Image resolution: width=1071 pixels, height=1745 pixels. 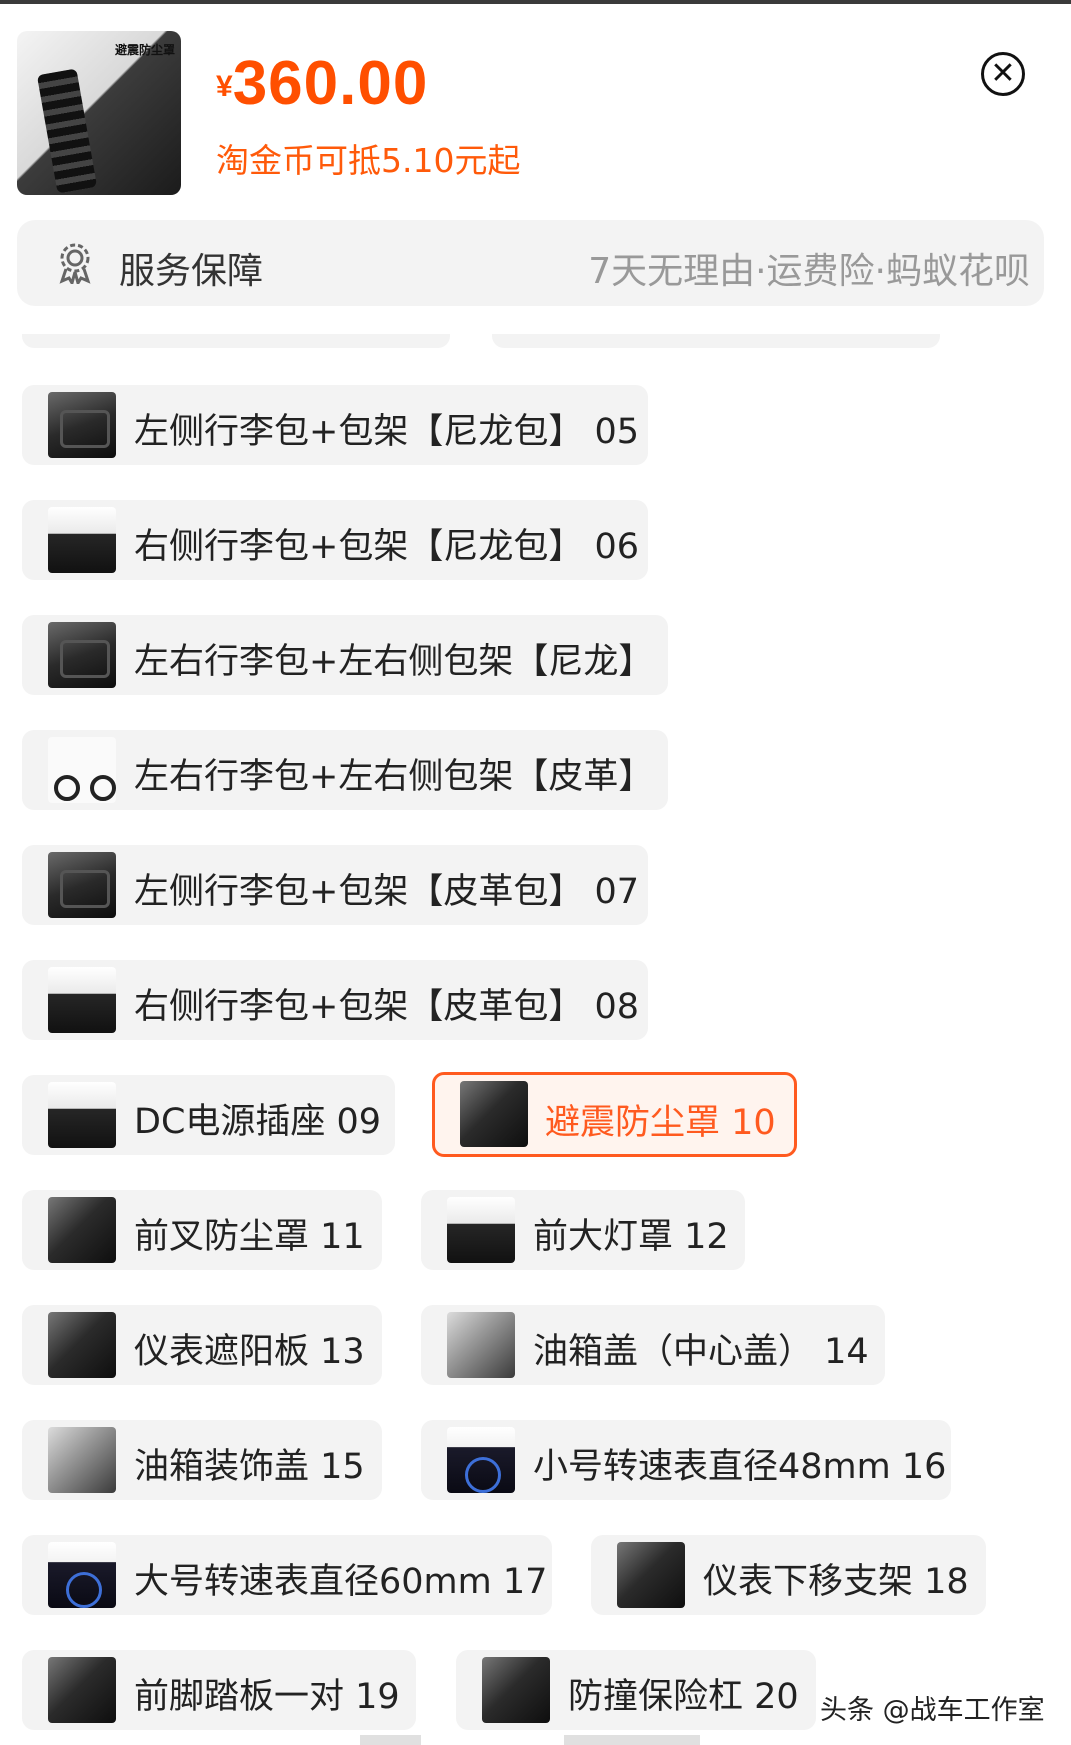 I want to click on option-item: 仪表下移支架 18, so click(x=788, y=1575).